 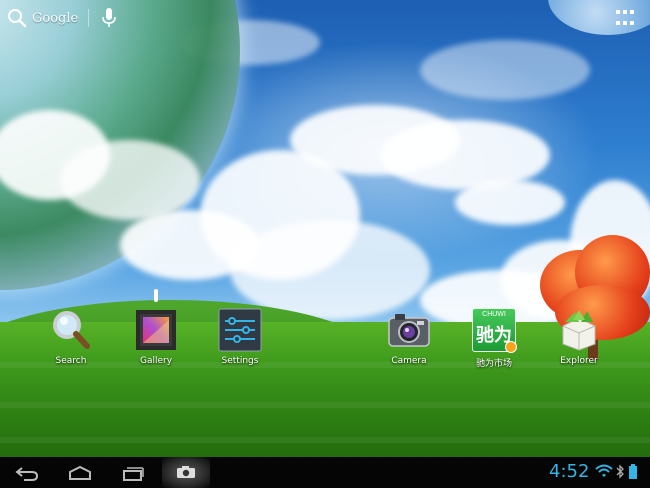 I want to click on camera-icon, so click(x=409, y=330).